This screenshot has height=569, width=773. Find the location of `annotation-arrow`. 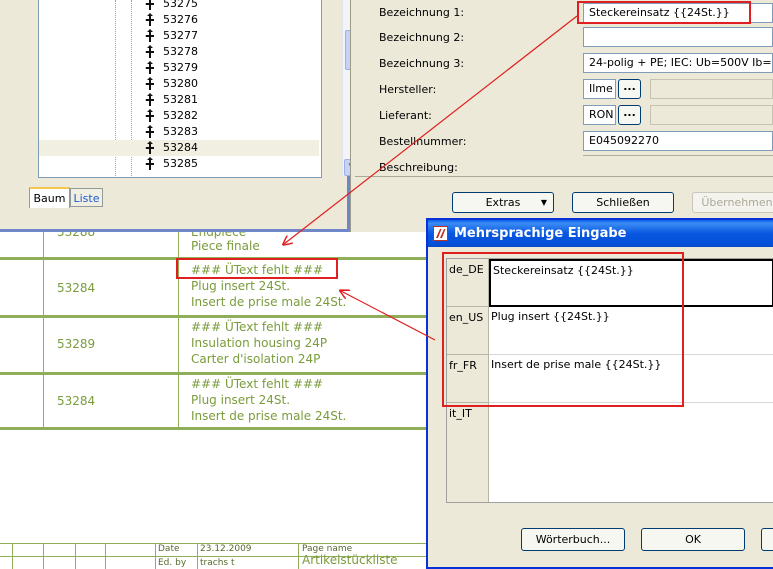

annotation-arrow is located at coordinates (388, 316).